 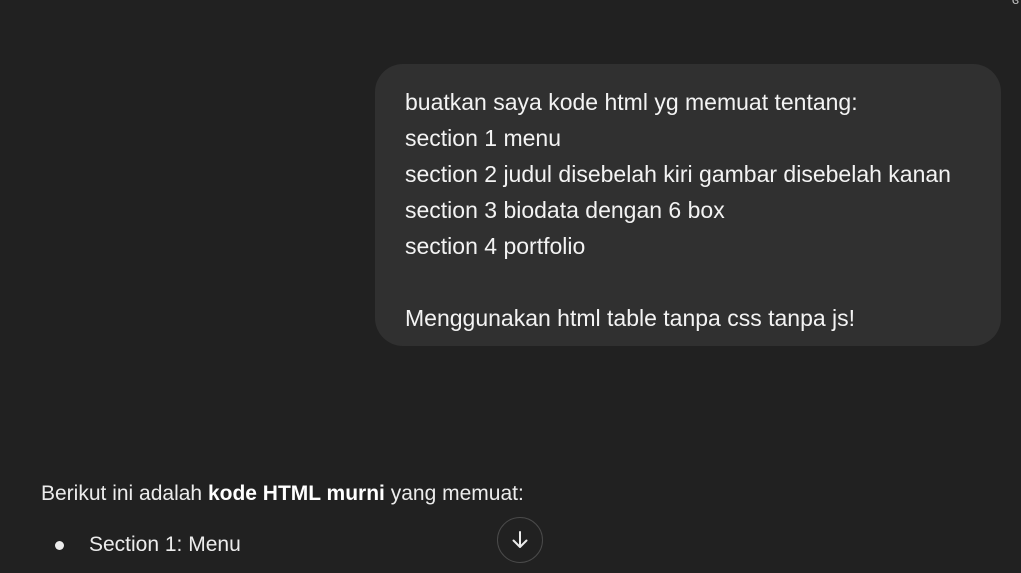 I want to click on user-message-line: section 4 portfolio, so click(x=495, y=246).